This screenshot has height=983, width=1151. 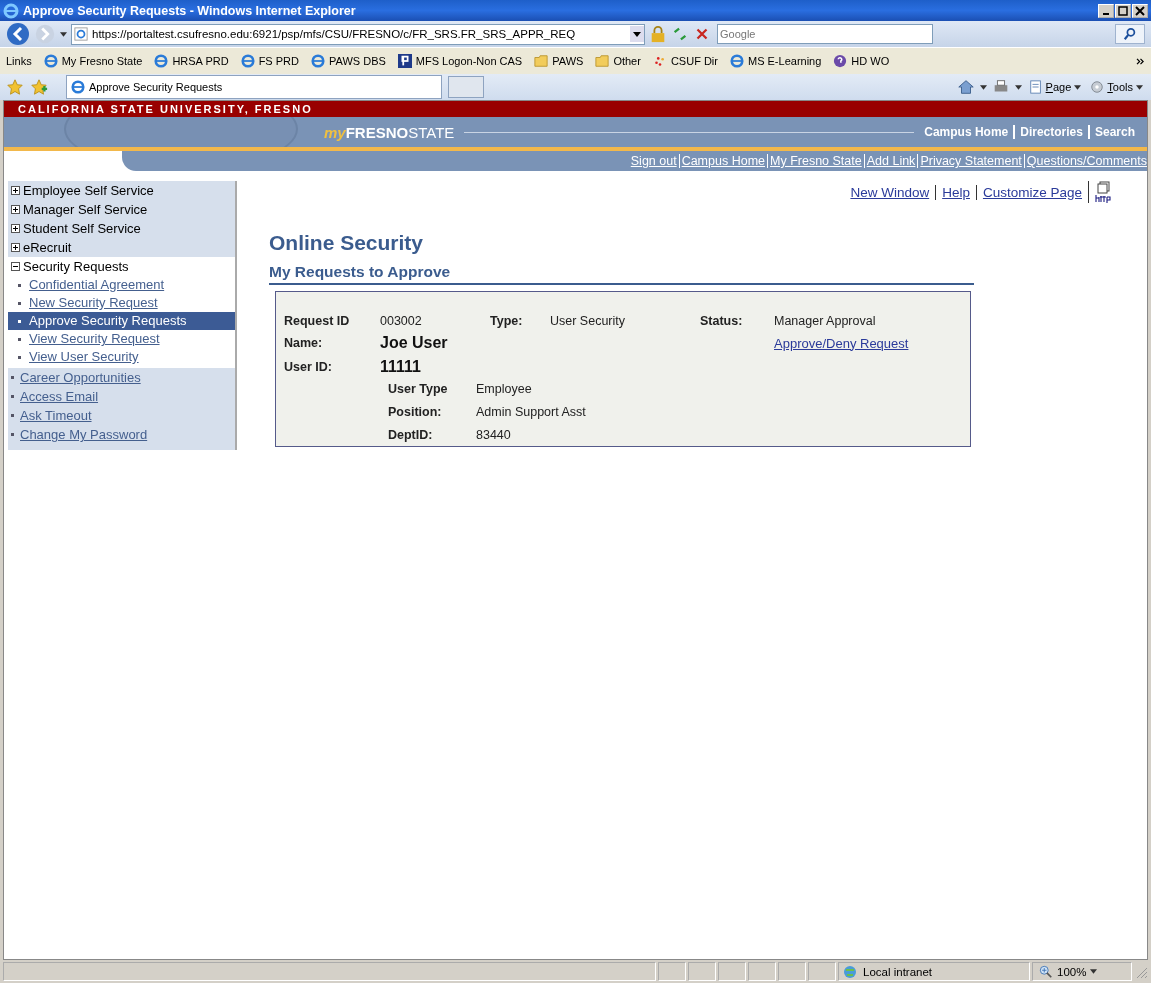 I want to click on maximize-icon, so click(x=1123, y=10).